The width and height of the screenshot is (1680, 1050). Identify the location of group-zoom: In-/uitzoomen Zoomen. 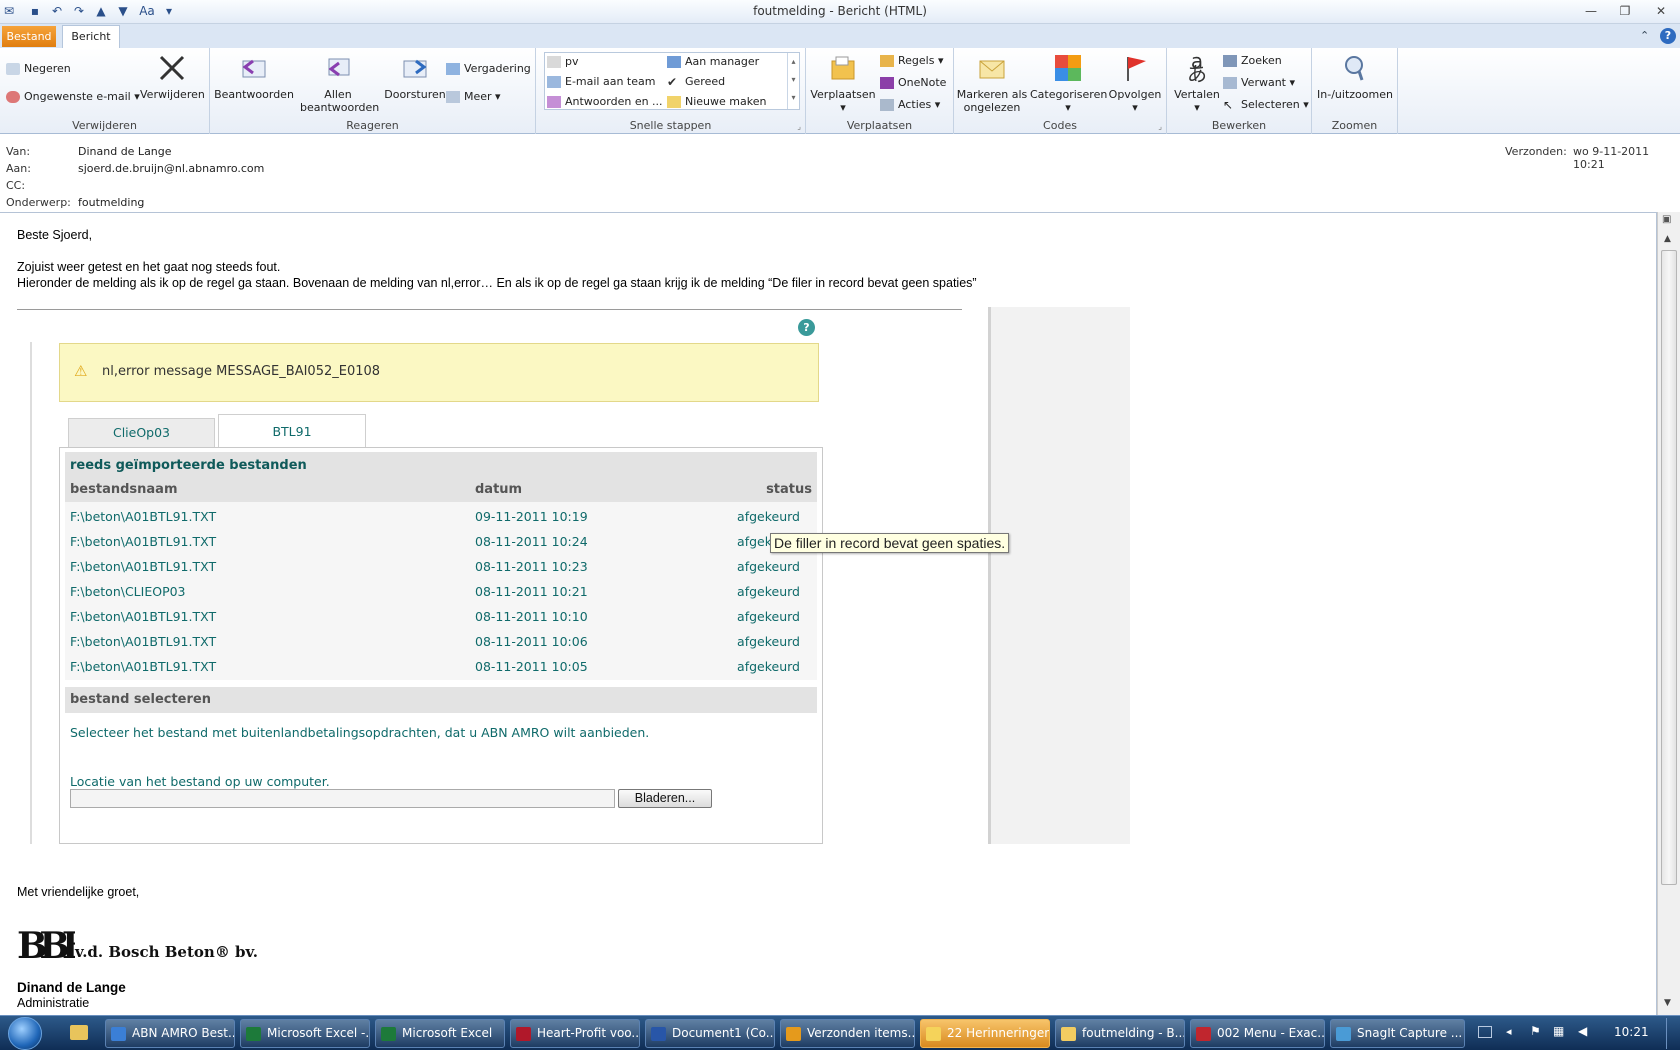
(1355, 91).